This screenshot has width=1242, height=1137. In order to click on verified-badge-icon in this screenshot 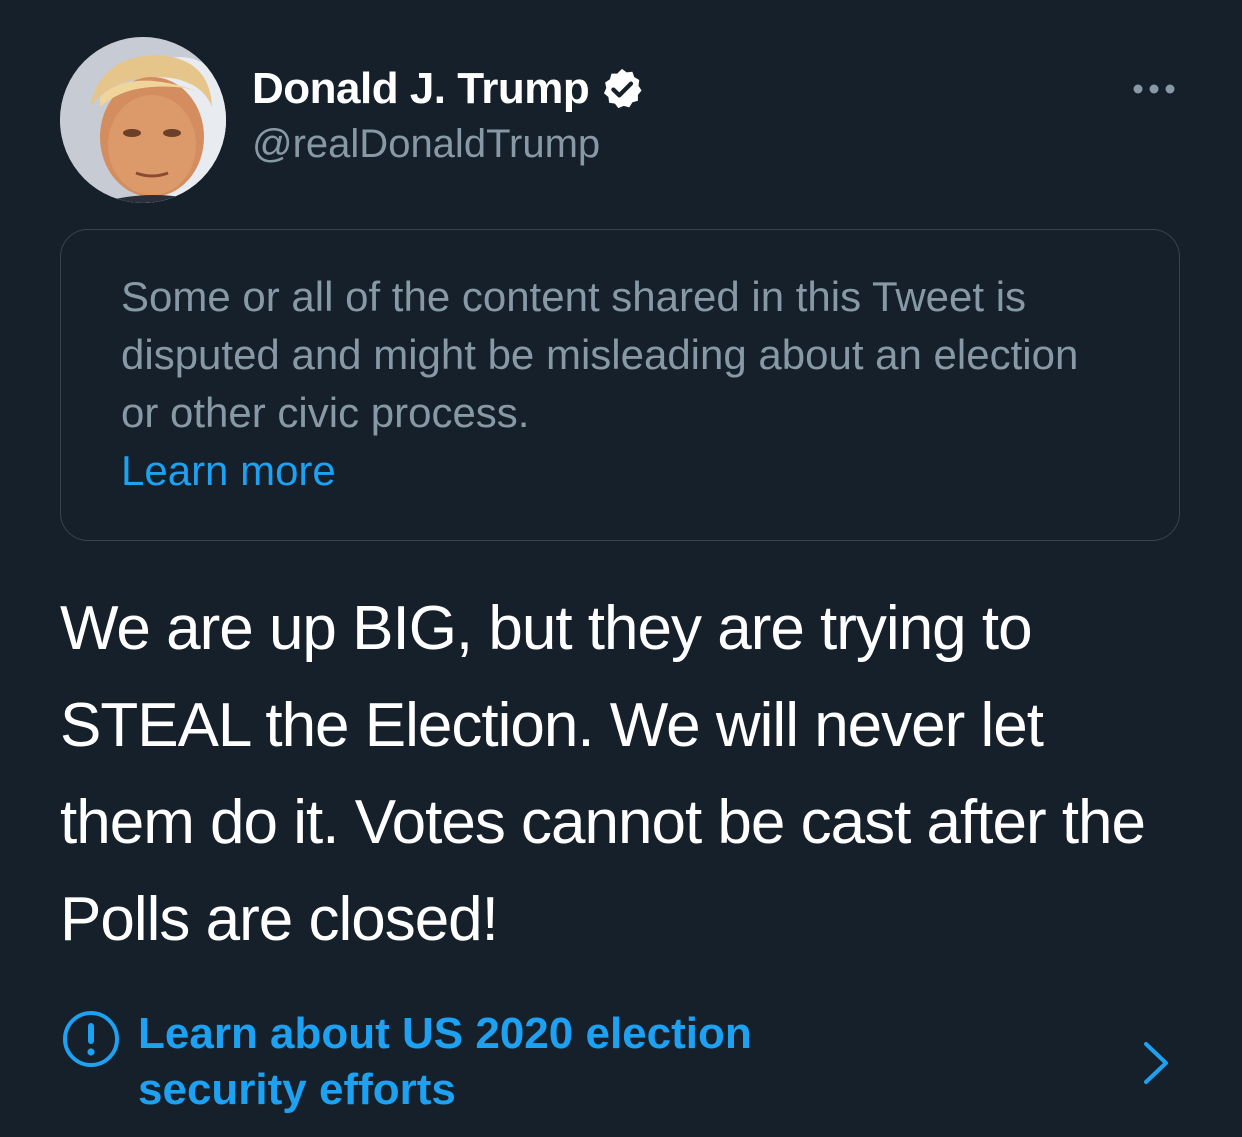, I will do `click(623, 88)`.